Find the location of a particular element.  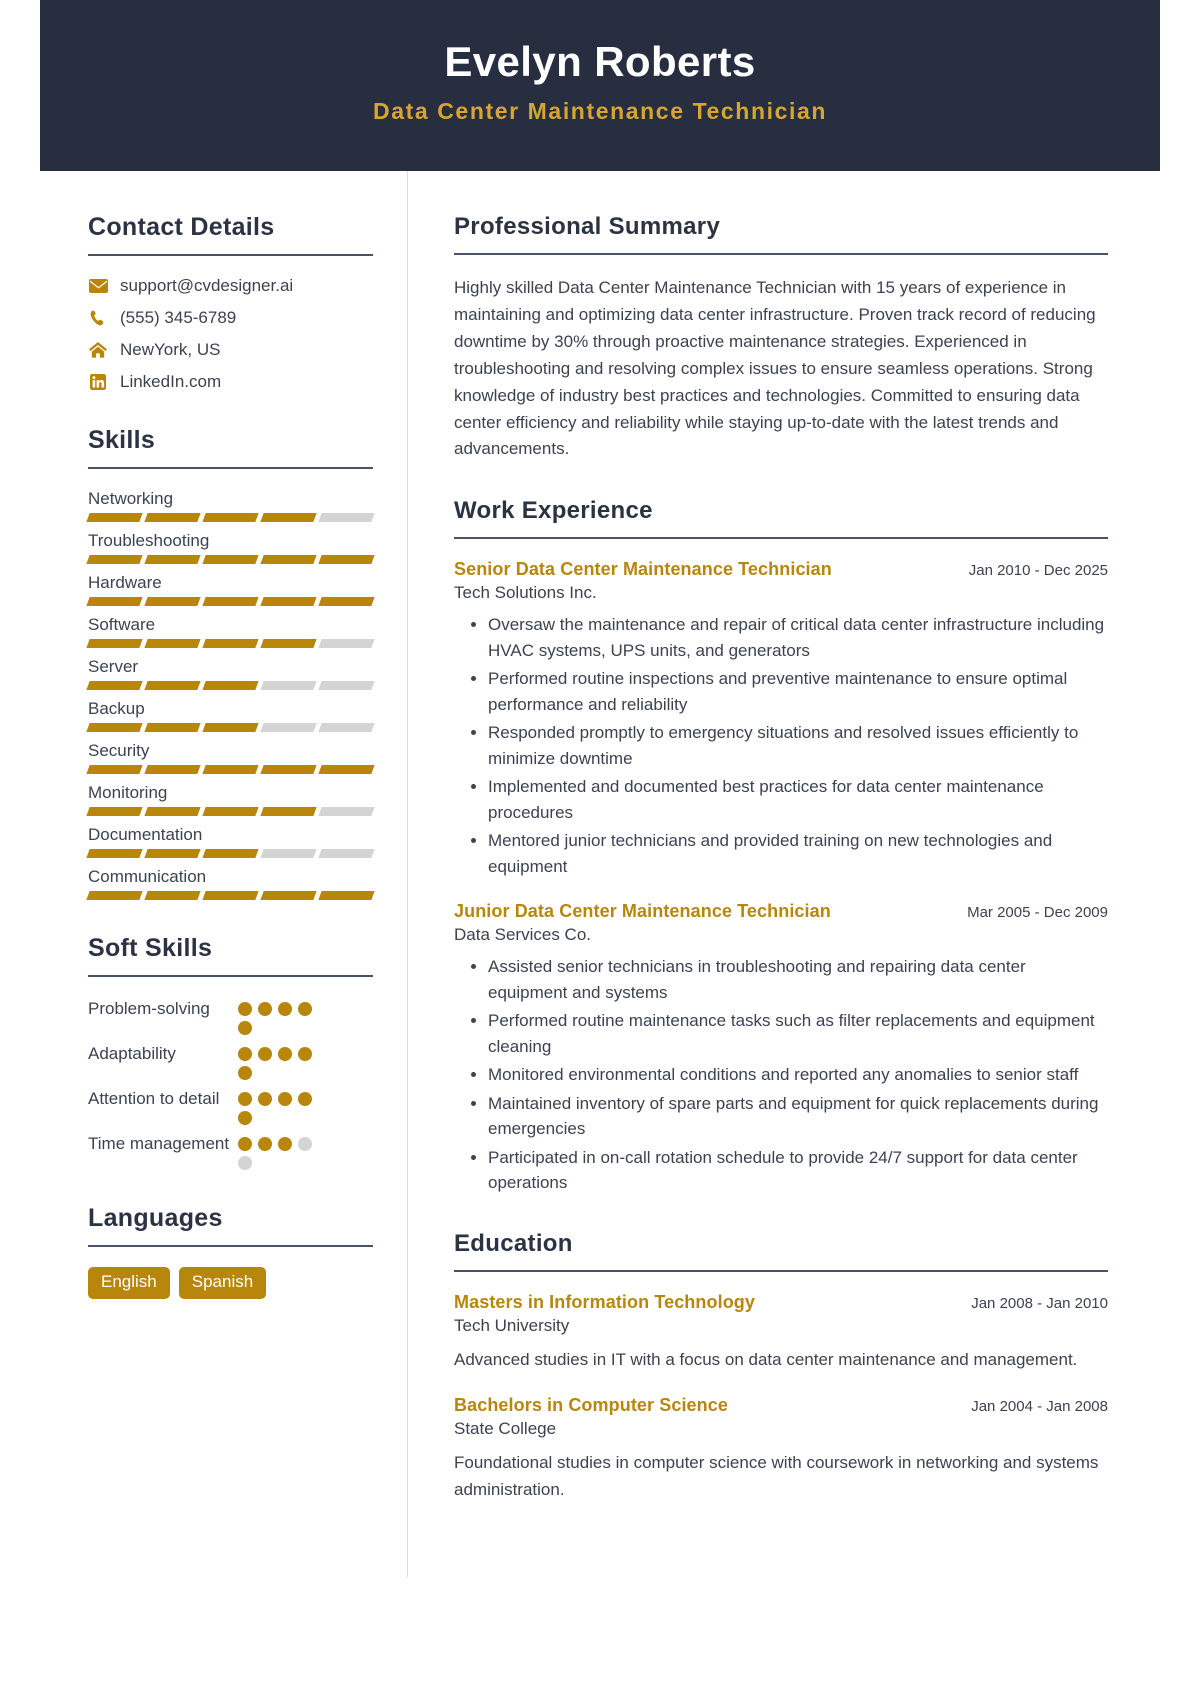

entry-date-range: Jan 2004 - Jan 2008 is located at coordinates (1039, 1407).